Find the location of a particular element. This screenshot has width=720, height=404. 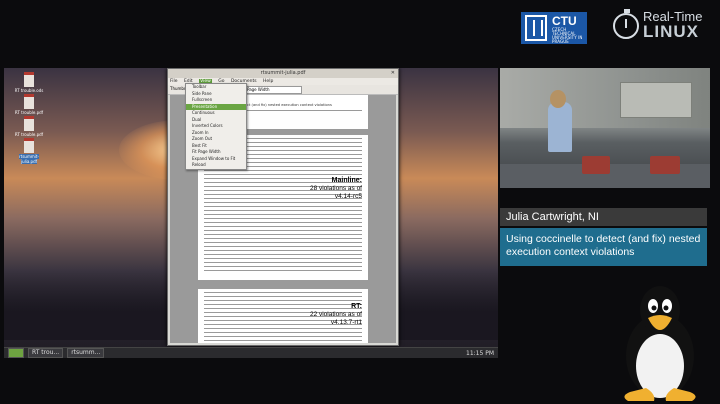

rt-title: RT: is located at coordinates (356, 306).